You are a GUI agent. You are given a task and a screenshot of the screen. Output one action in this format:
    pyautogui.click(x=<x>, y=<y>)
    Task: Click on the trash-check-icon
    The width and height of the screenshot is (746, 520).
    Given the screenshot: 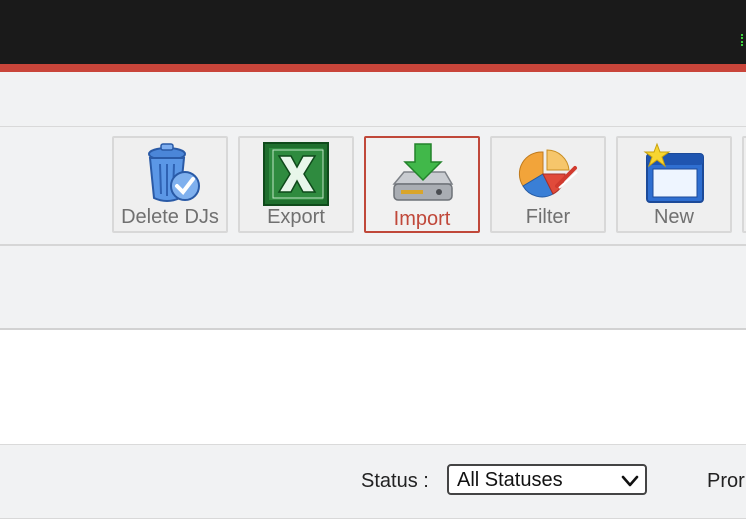 What is the action you would take?
    pyautogui.click(x=174, y=172)
    